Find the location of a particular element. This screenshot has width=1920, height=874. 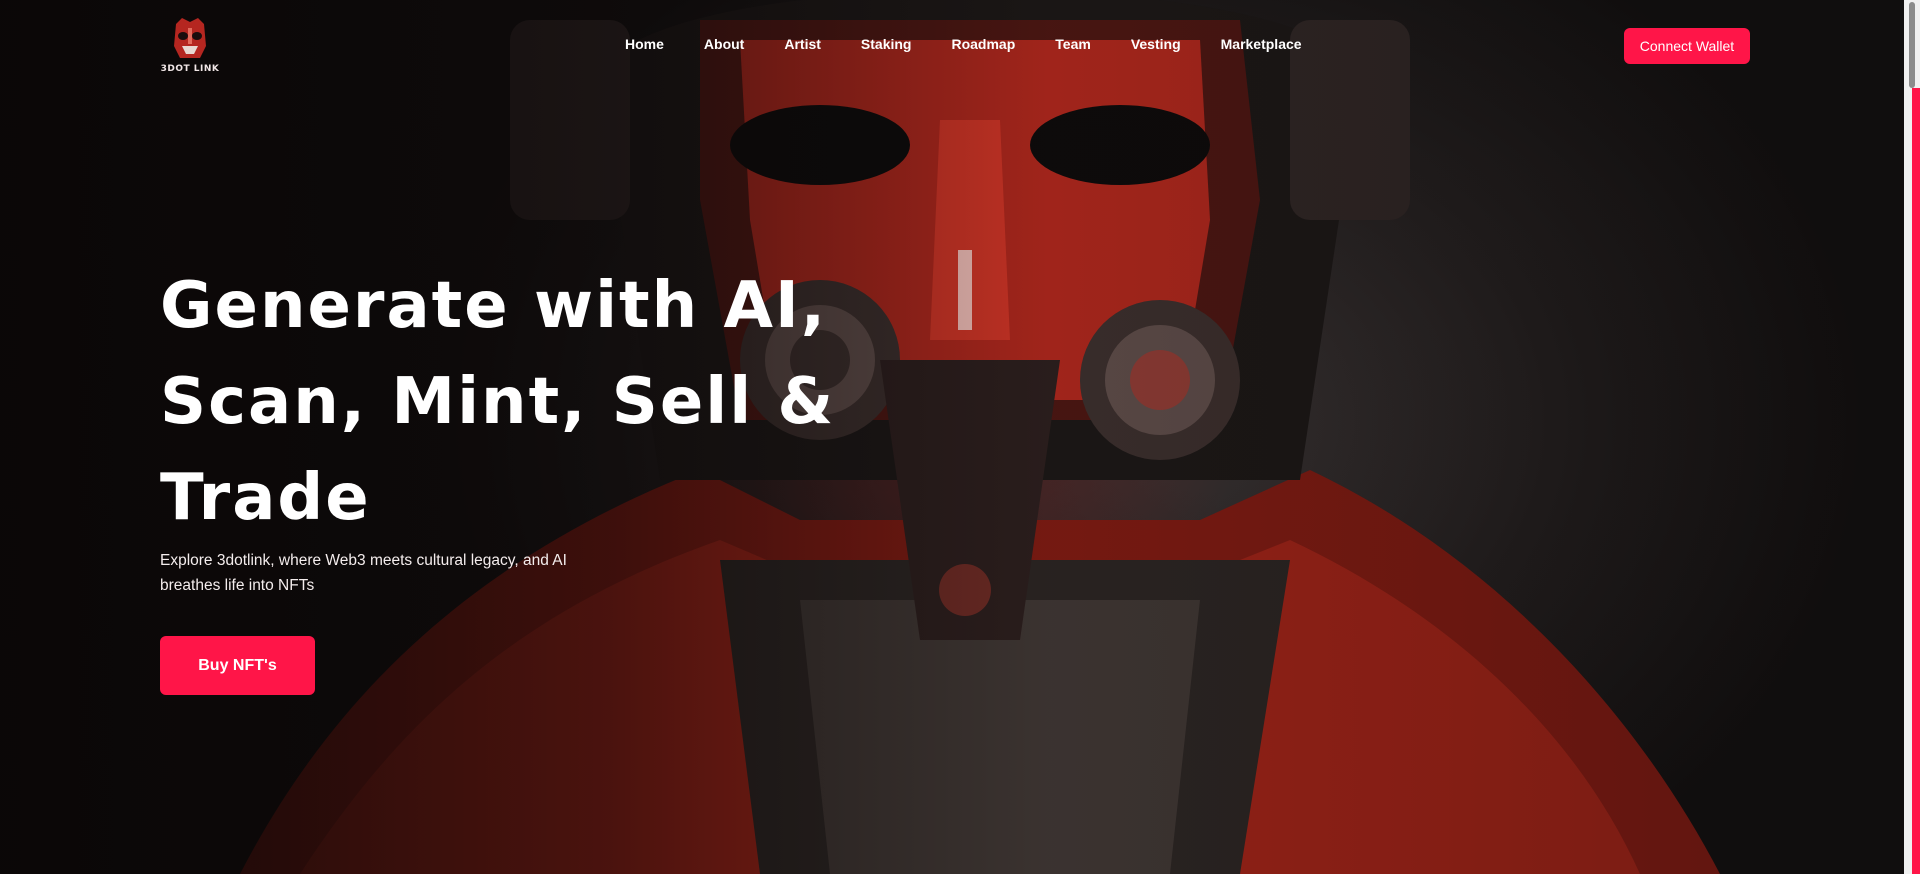

accent-edge-strip is located at coordinates (1916, 481).